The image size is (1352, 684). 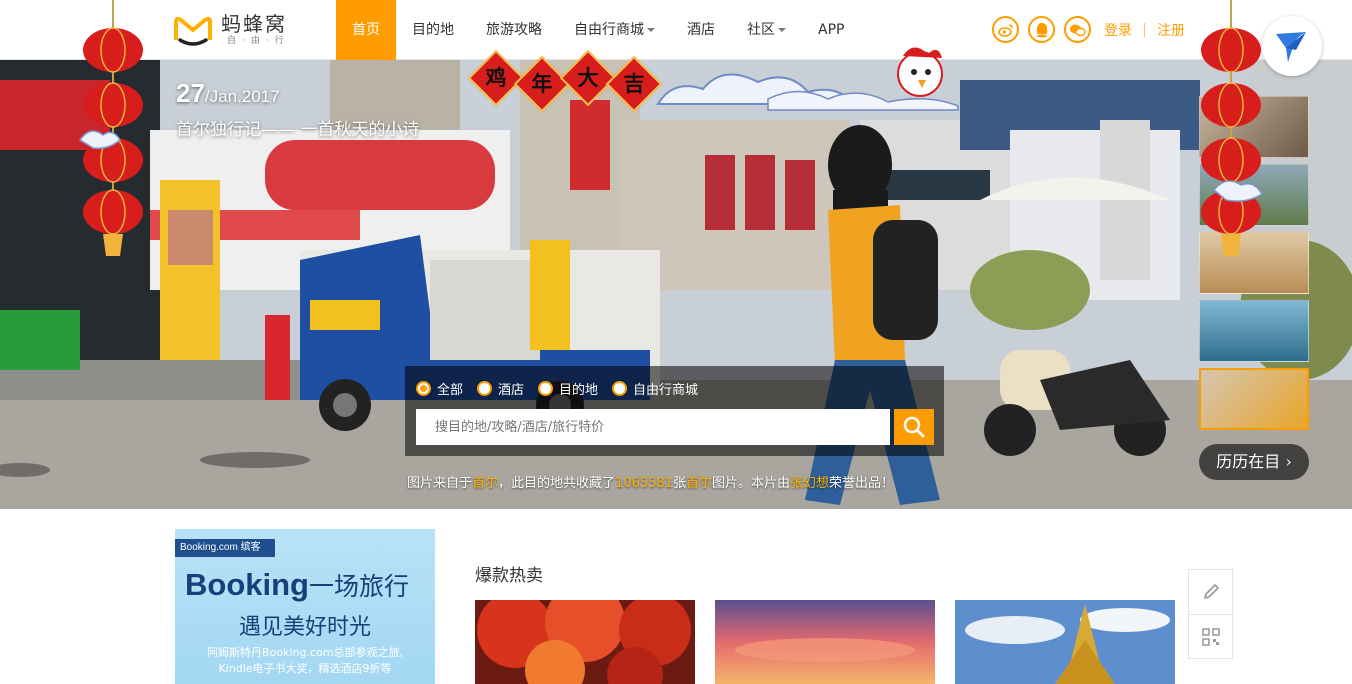 What do you see at coordinates (718, 84) in the screenshot?
I see `new-year-banner: 鸡 年 大 吉` at bounding box center [718, 84].